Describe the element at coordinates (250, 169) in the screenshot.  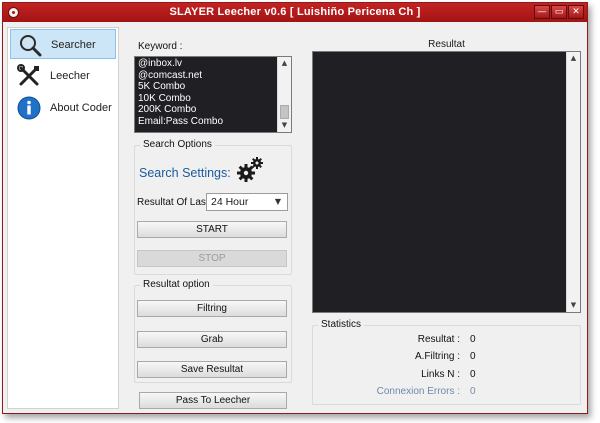
I see `gears-icon` at that location.